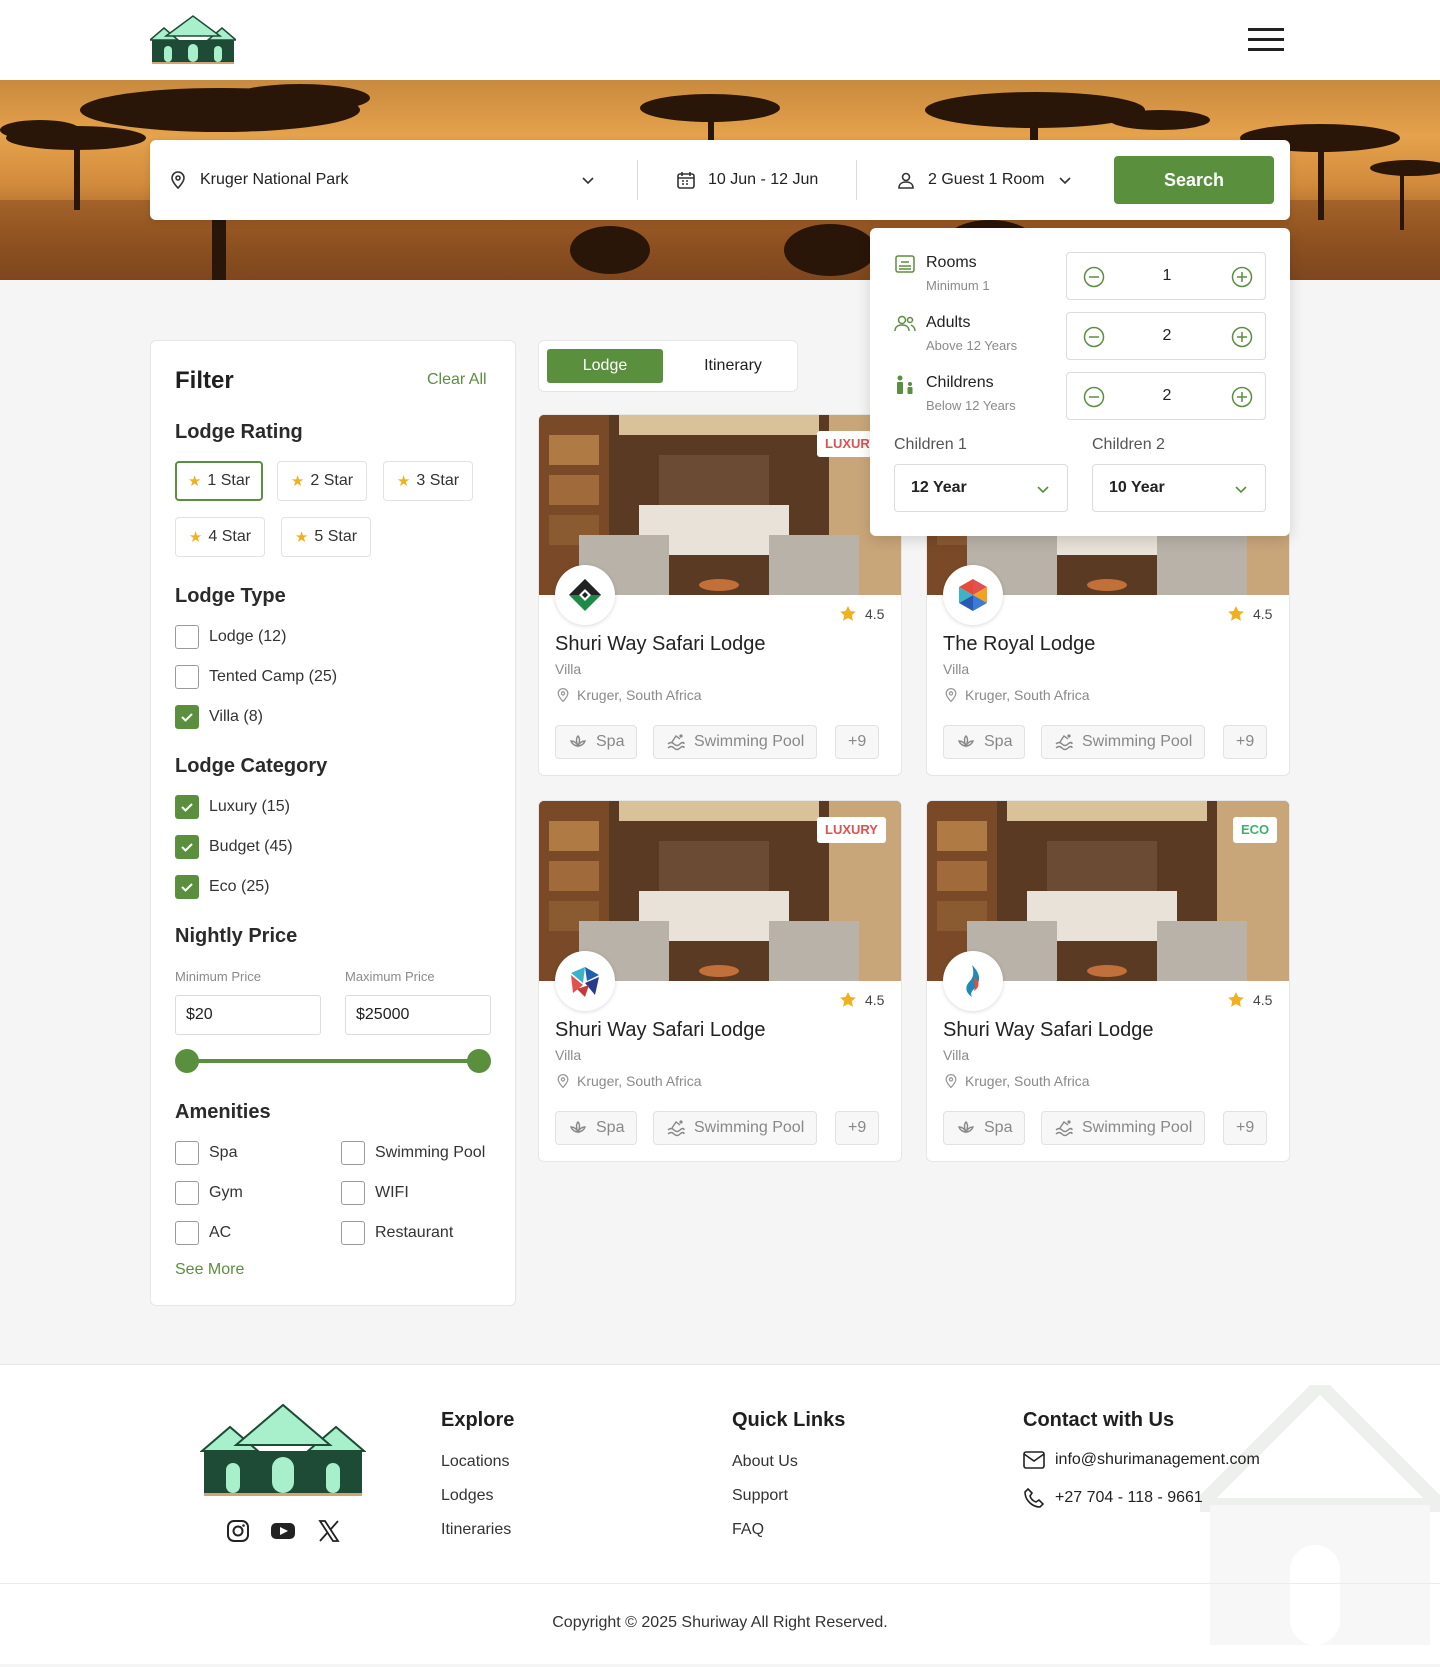 Image resolution: width=1440 pixels, height=1667 pixels. I want to click on rating-2-star: ★ 2 Star, so click(322, 481).